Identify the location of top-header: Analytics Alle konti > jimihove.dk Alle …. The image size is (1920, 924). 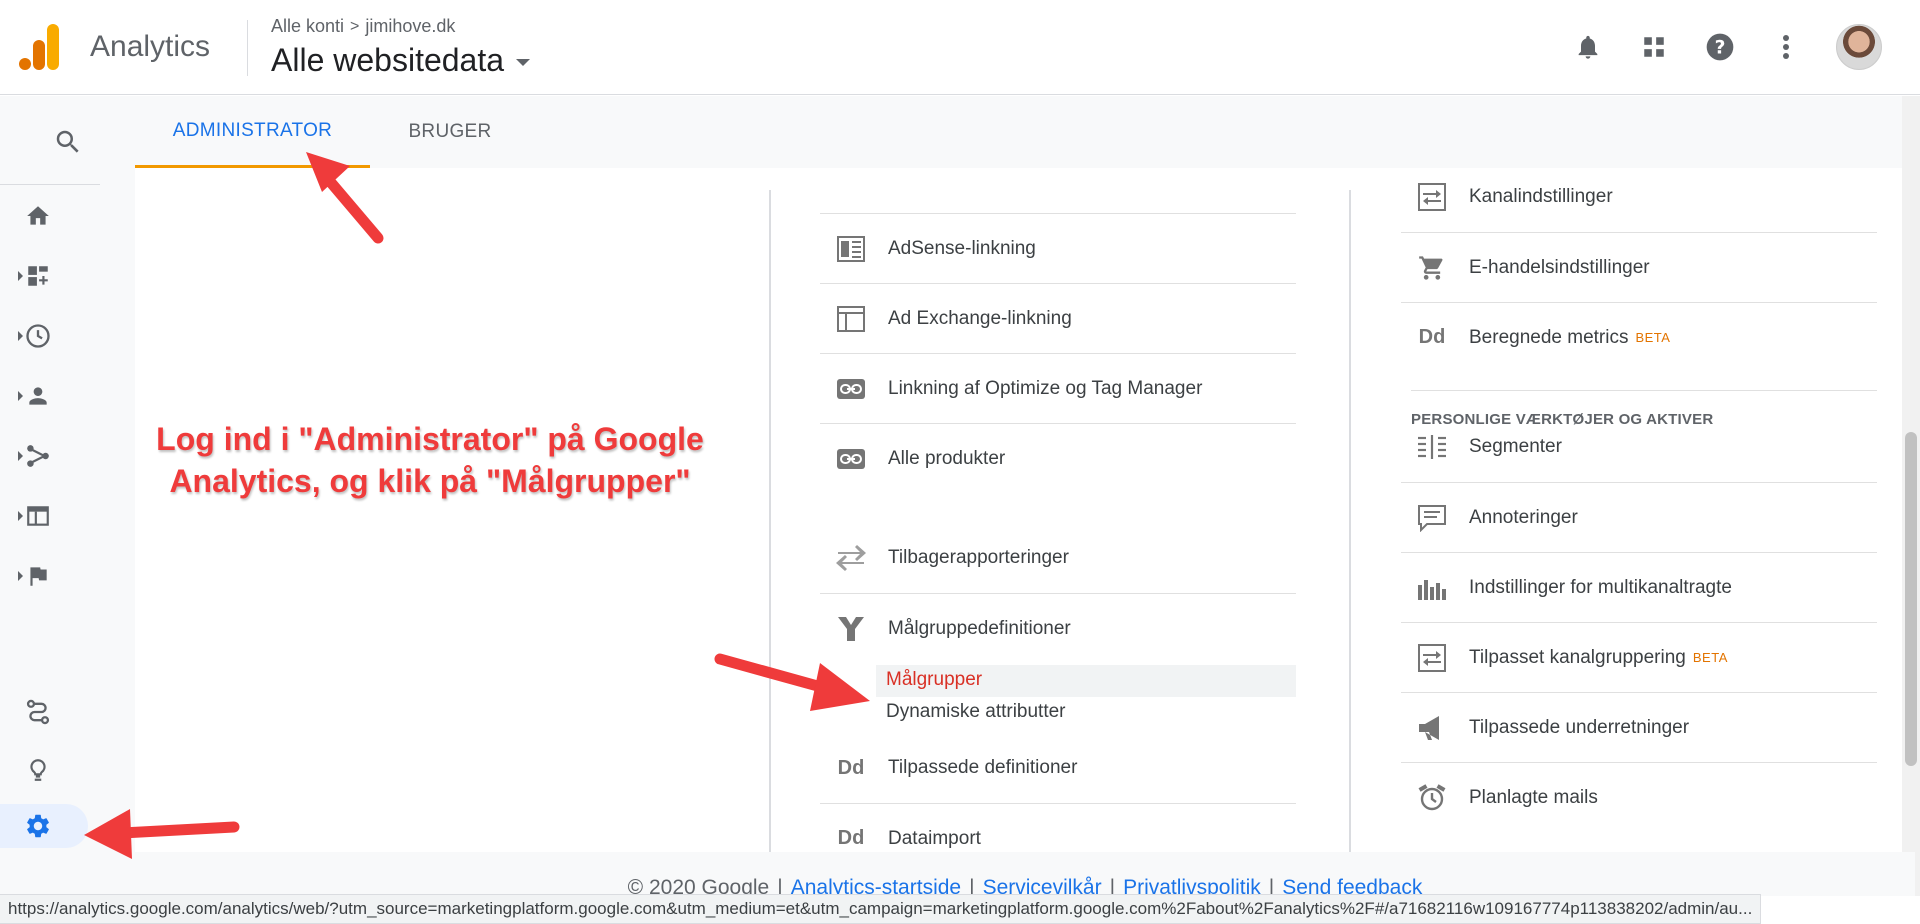
(960, 47).